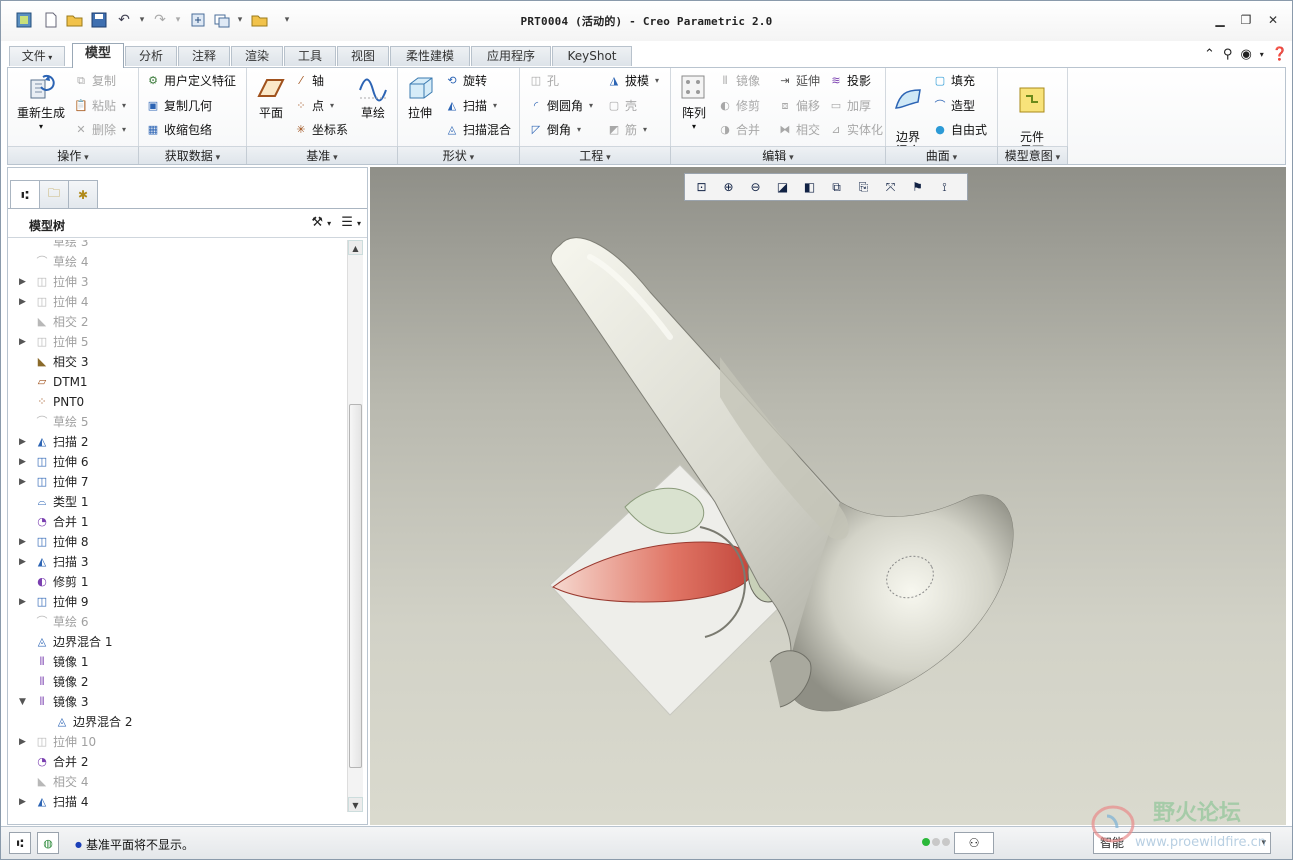  I want to click on toggle-navigator-icon: ⑆, so click(20, 843).